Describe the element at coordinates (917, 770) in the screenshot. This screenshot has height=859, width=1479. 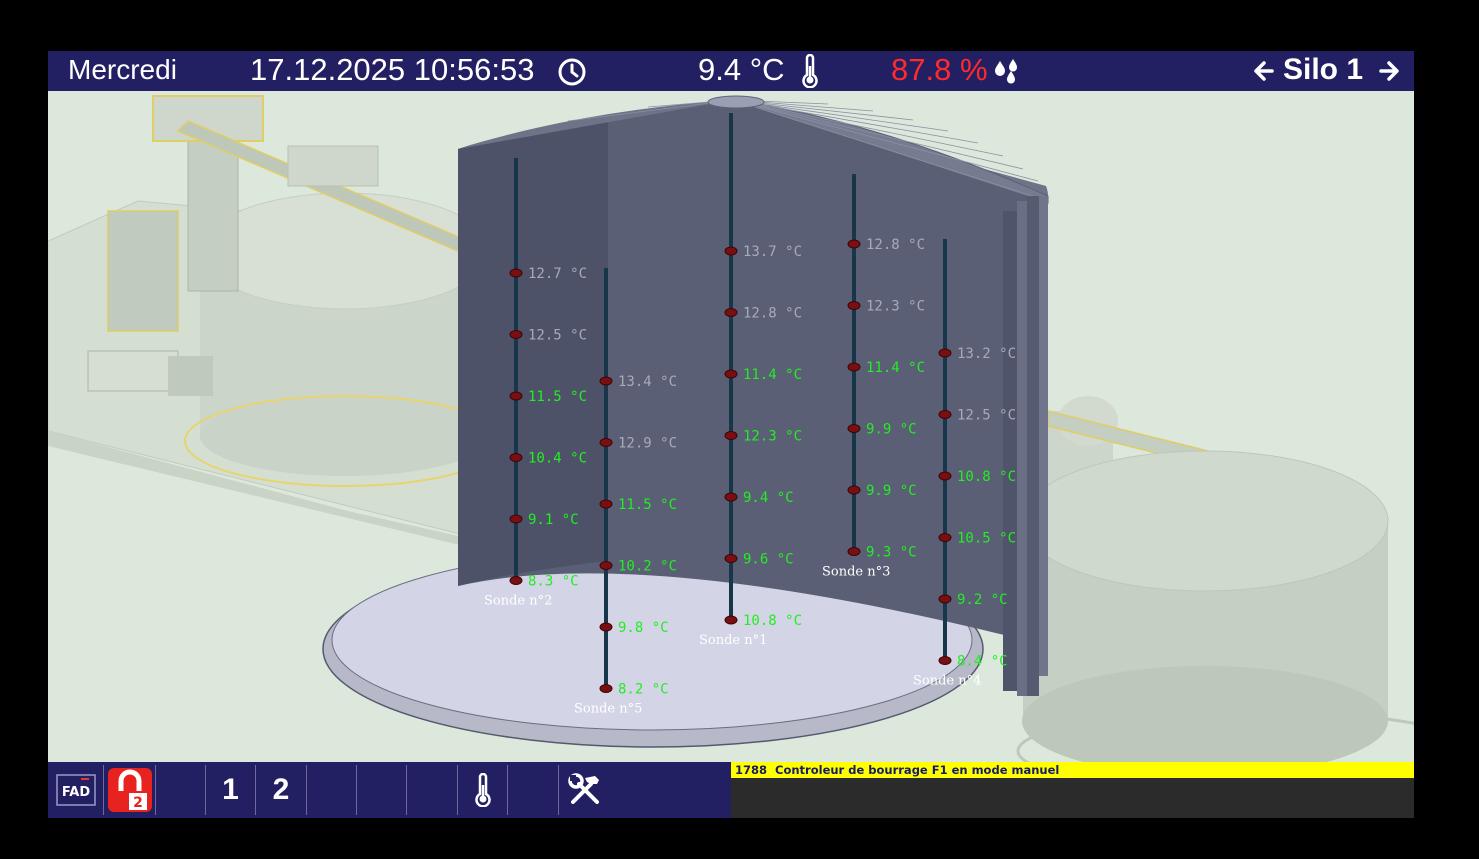
I see `alarm-message: Controleur de bourrage F1 en mode manuel` at that location.